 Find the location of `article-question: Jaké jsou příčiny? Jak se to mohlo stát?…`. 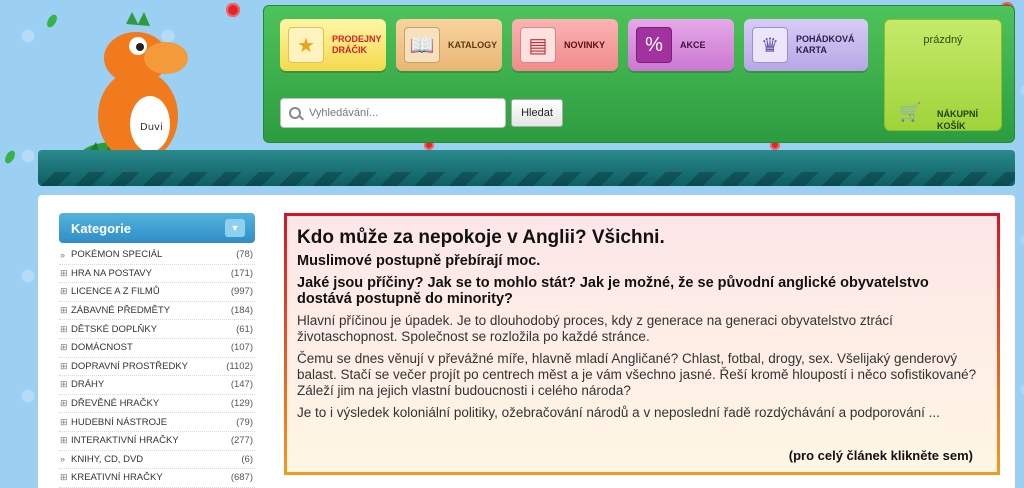

article-question: Jaké jsou příčiny? Jak se to mohlo stát?… is located at coordinates (613, 291).